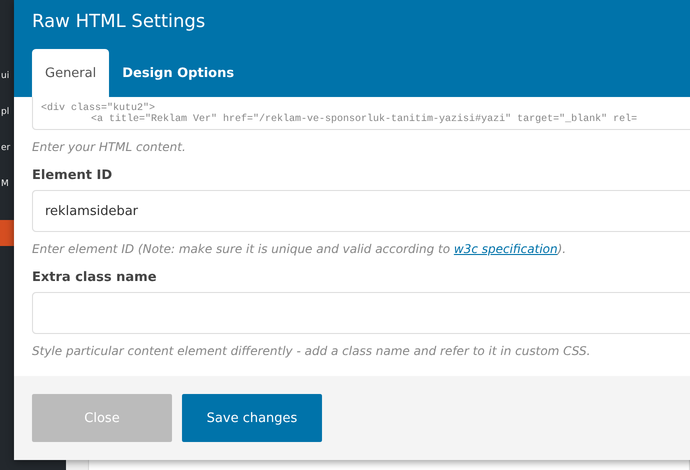 This screenshot has width=690, height=470. Describe the element at coordinates (73, 175) in the screenshot. I see `field-label: Element ID` at that location.